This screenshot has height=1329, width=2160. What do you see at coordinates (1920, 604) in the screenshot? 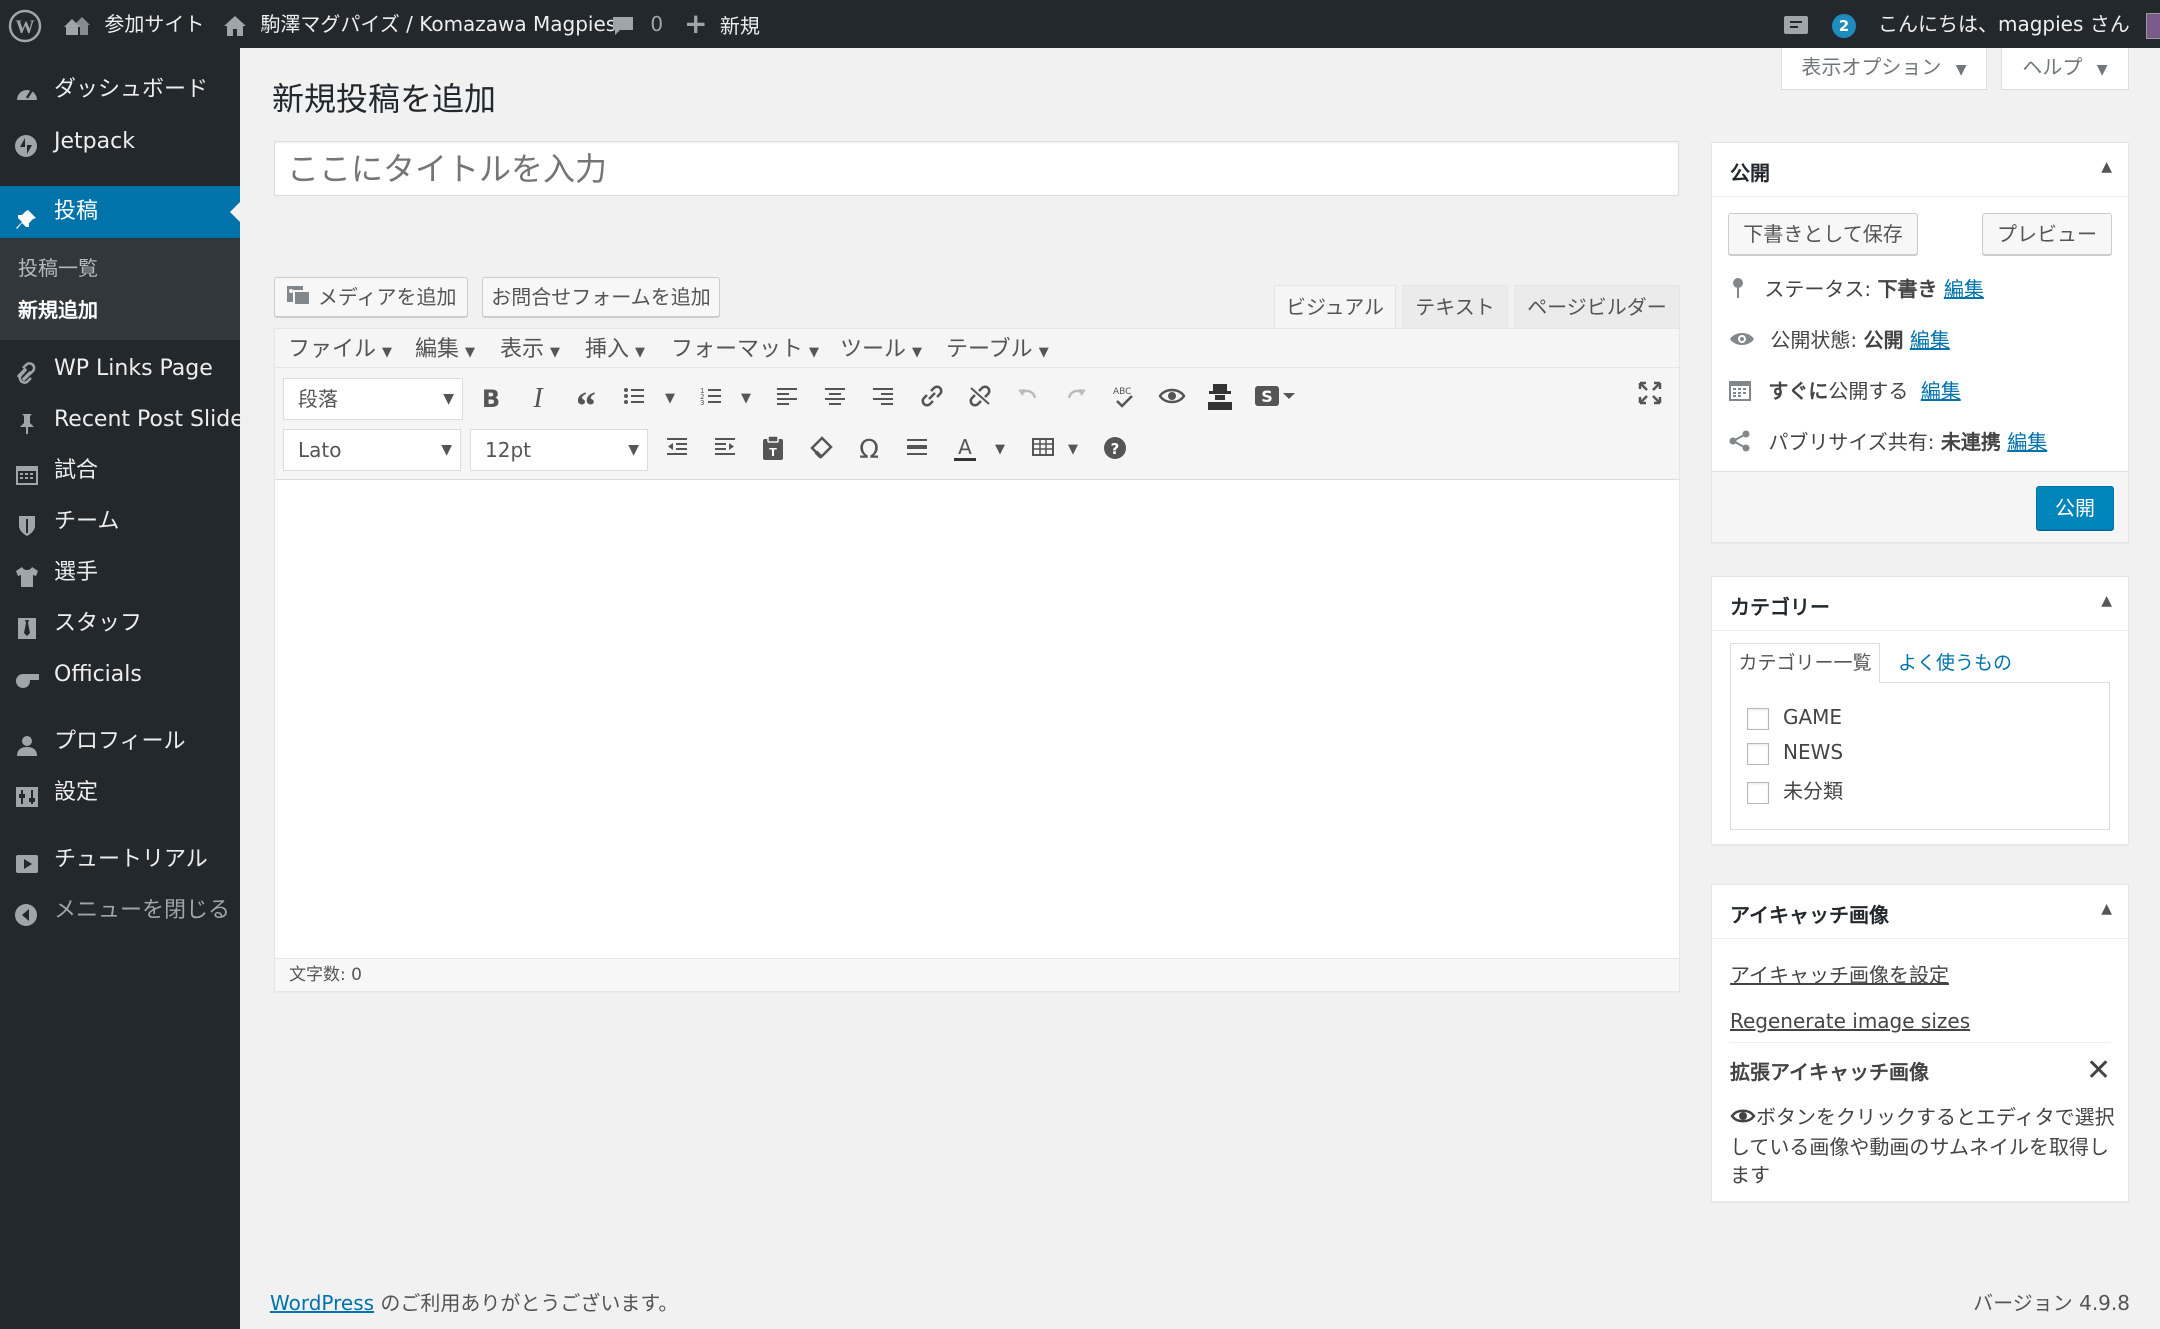
I see `categories-box-header: カテゴリー ▲` at bounding box center [1920, 604].